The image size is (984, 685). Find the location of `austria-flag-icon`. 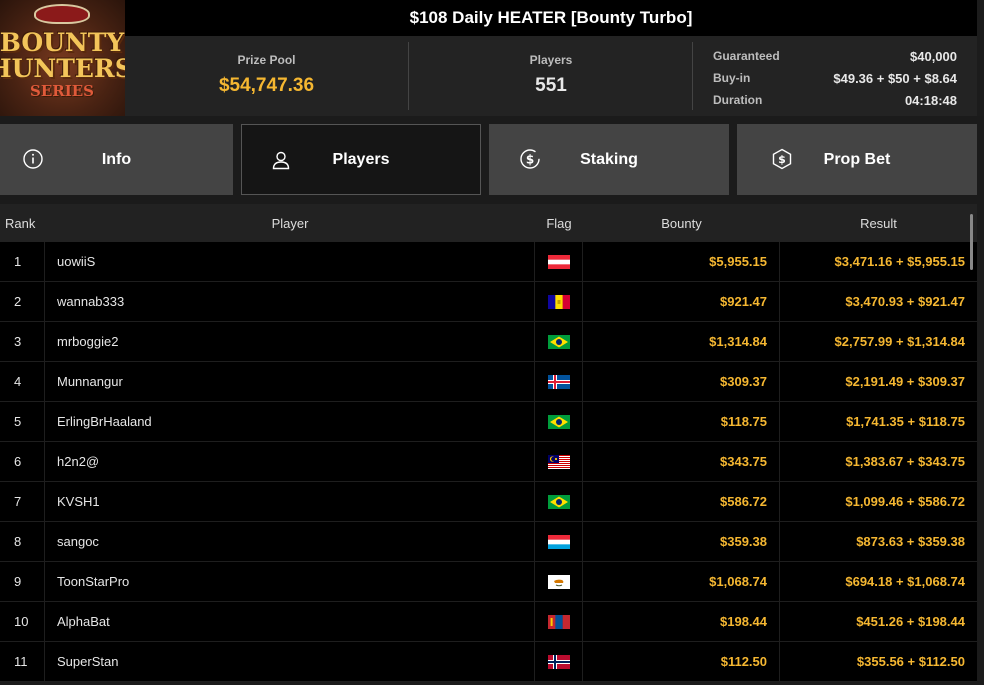

austria-flag-icon is located at coordinates (558, 261).